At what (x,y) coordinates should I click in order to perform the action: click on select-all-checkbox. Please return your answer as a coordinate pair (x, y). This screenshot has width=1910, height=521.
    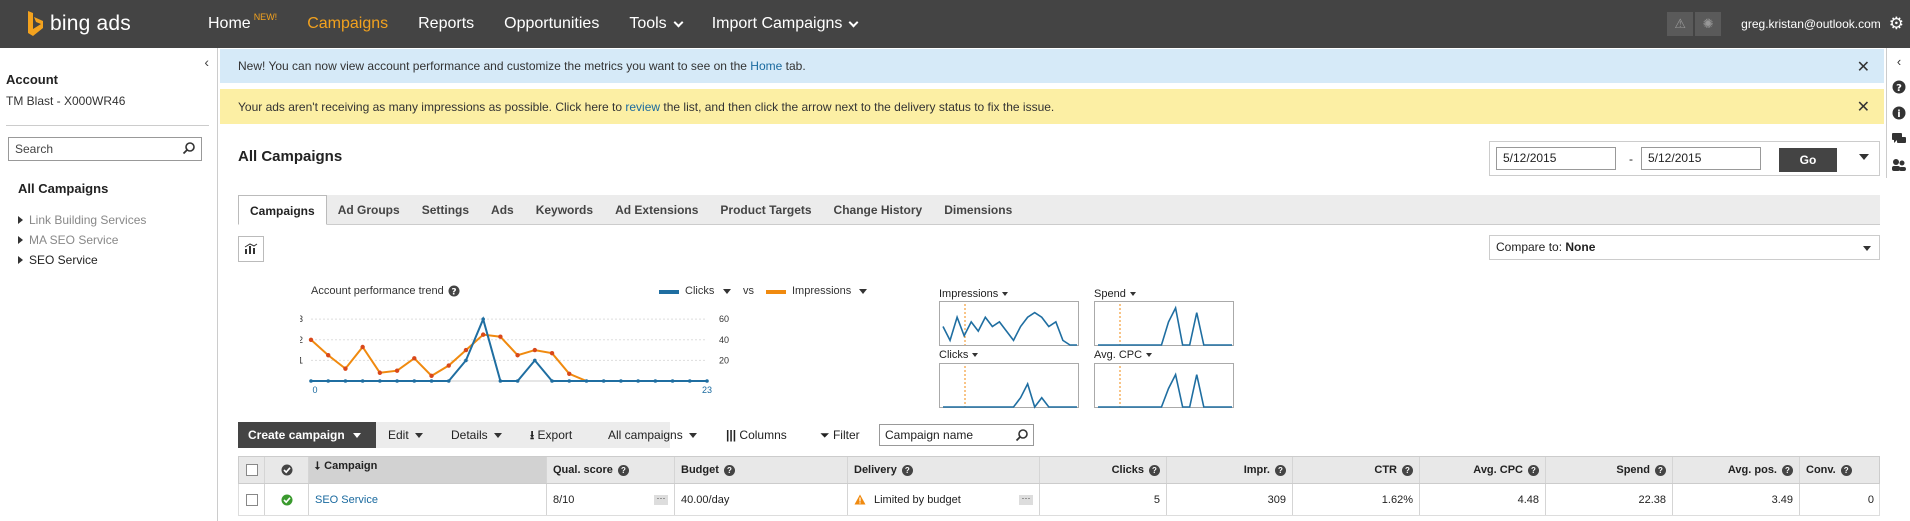
    Looking at the image, I should click on (251, 470).